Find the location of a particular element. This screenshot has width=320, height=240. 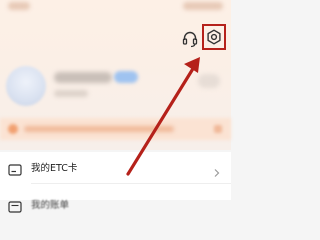

bill-icon is located at coordinates (15, 205).